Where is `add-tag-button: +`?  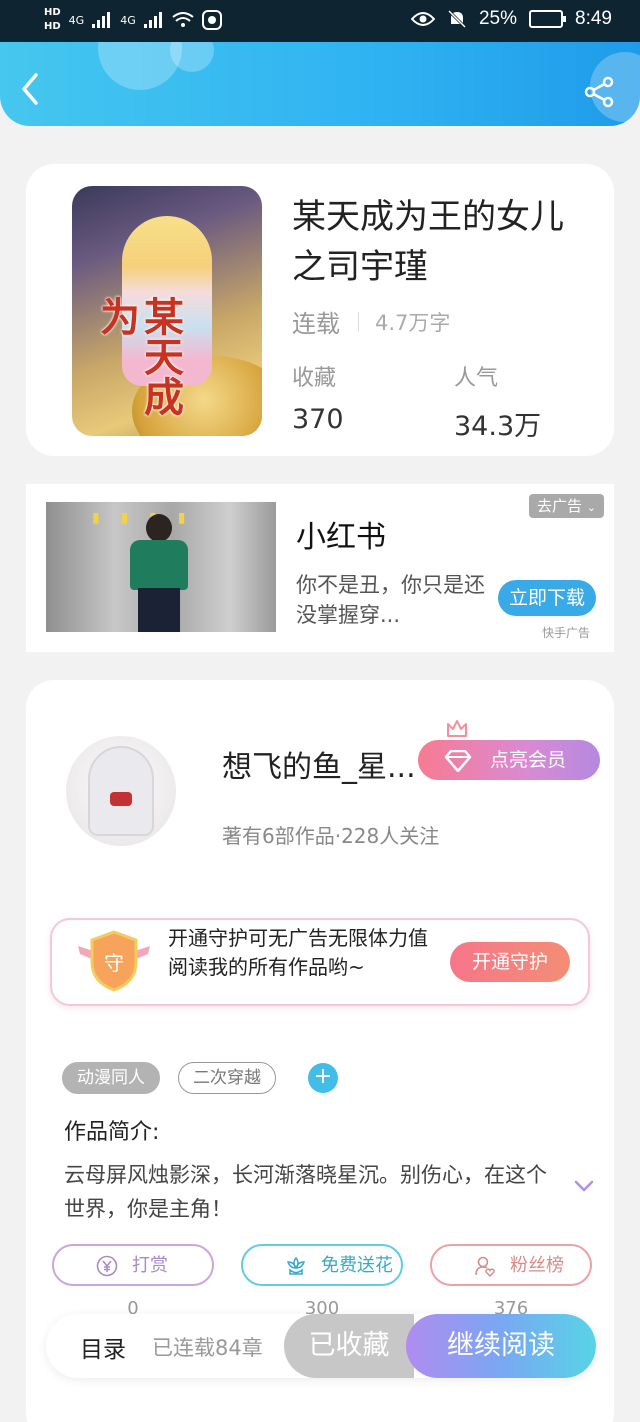 add-tag-button: + is located at coordinates (323, 1078).